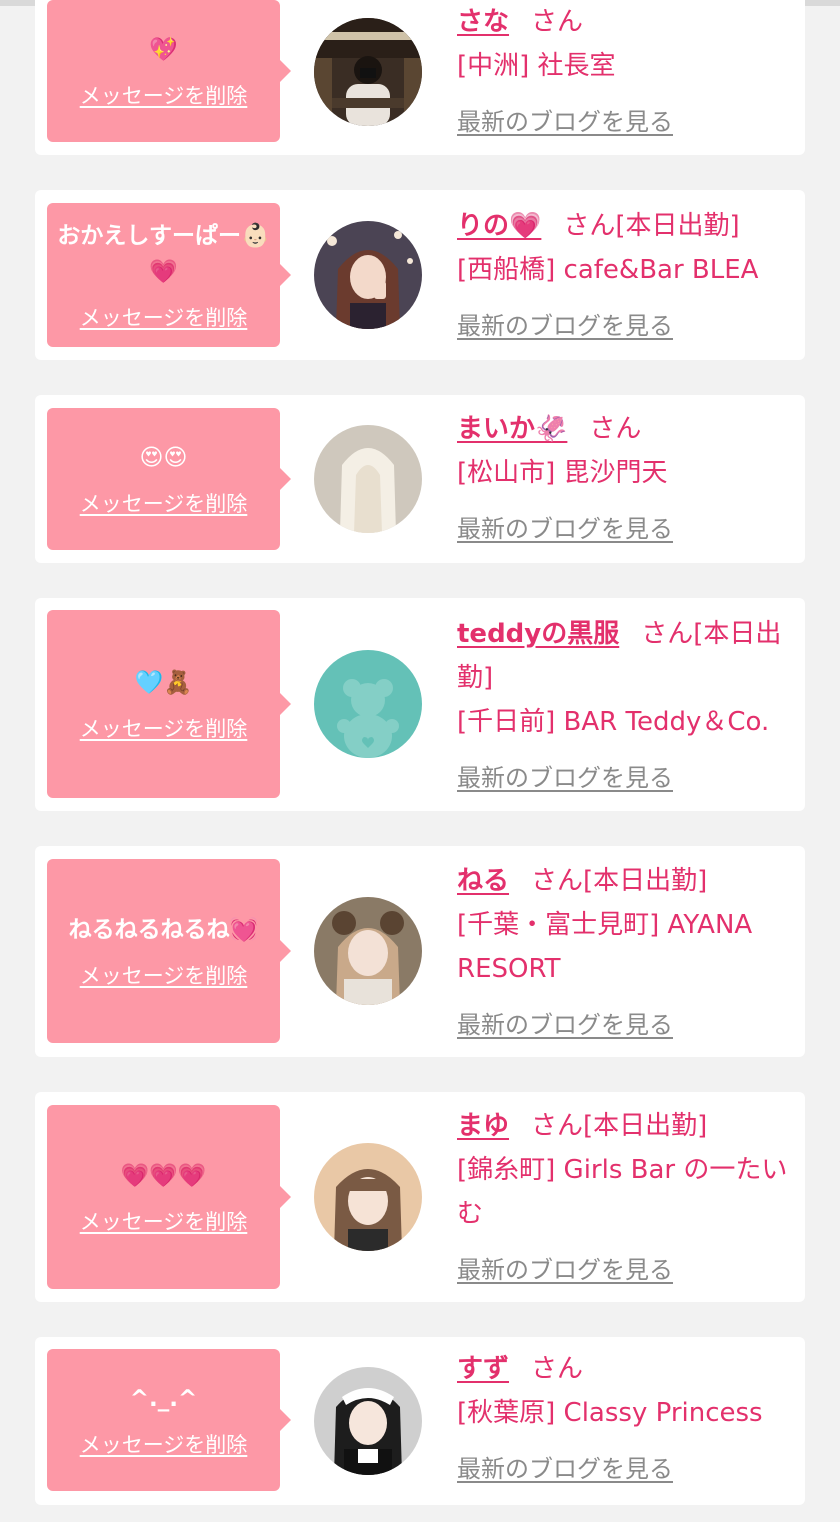 The height and width of the screenshot is (1522, 840). Describe the element at coordinates (627, 72) in the screenshot. I see `cast-info: さな さん [中洲] 社長室 最新のブログを見る` at that location.